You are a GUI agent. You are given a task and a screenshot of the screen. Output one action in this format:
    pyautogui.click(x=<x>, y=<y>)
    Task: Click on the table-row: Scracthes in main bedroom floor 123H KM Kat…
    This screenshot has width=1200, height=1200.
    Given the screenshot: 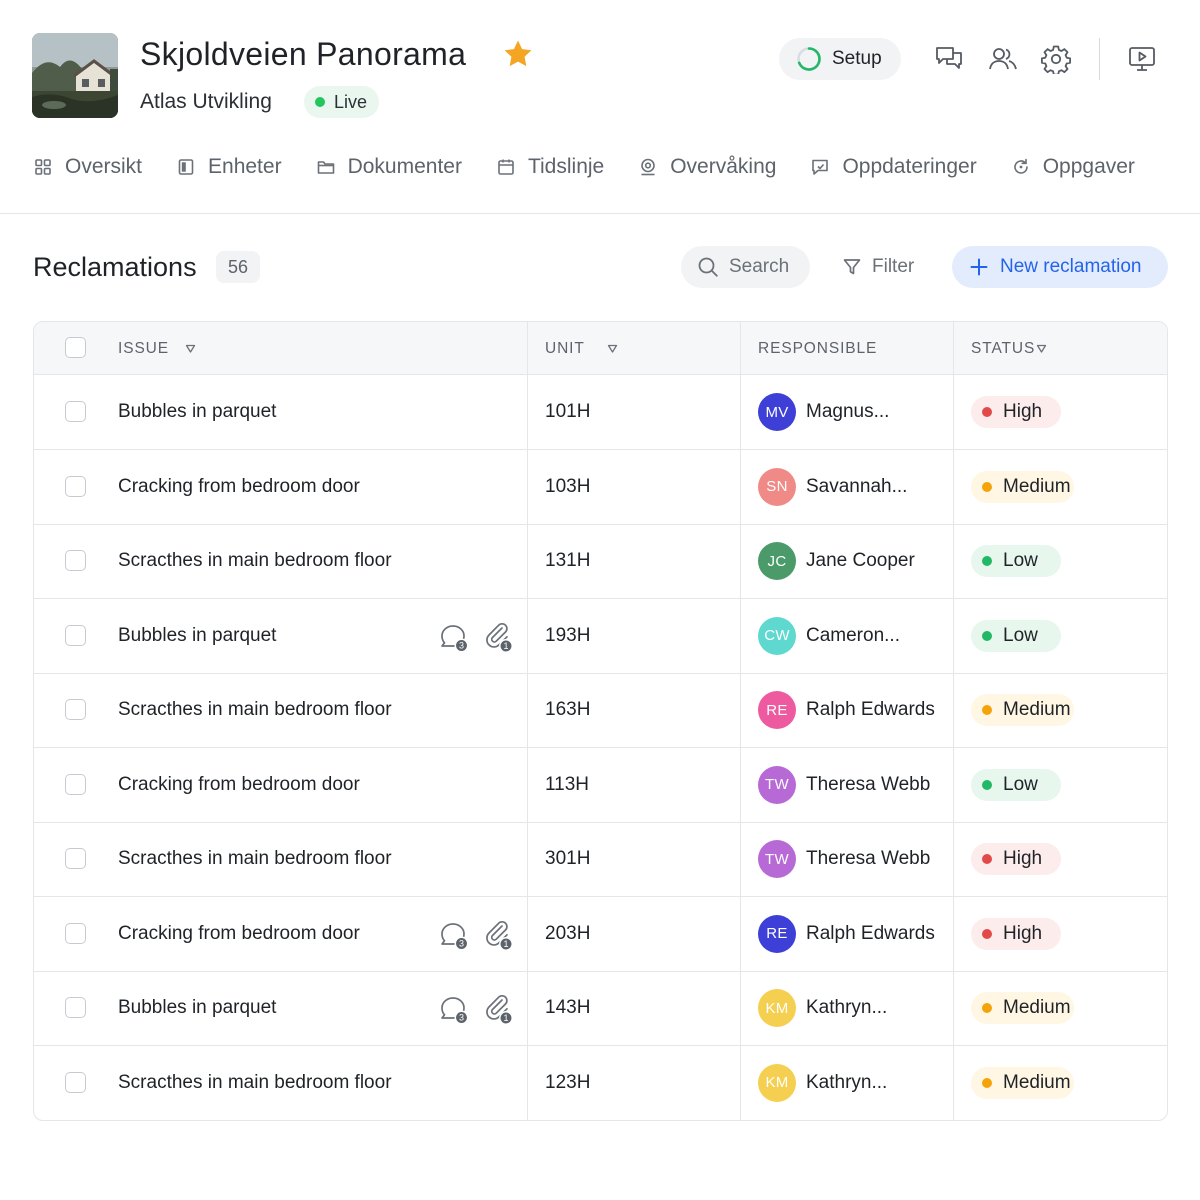 What is the action you would take?
    pyautogui.click(x=600, y=1083)
    